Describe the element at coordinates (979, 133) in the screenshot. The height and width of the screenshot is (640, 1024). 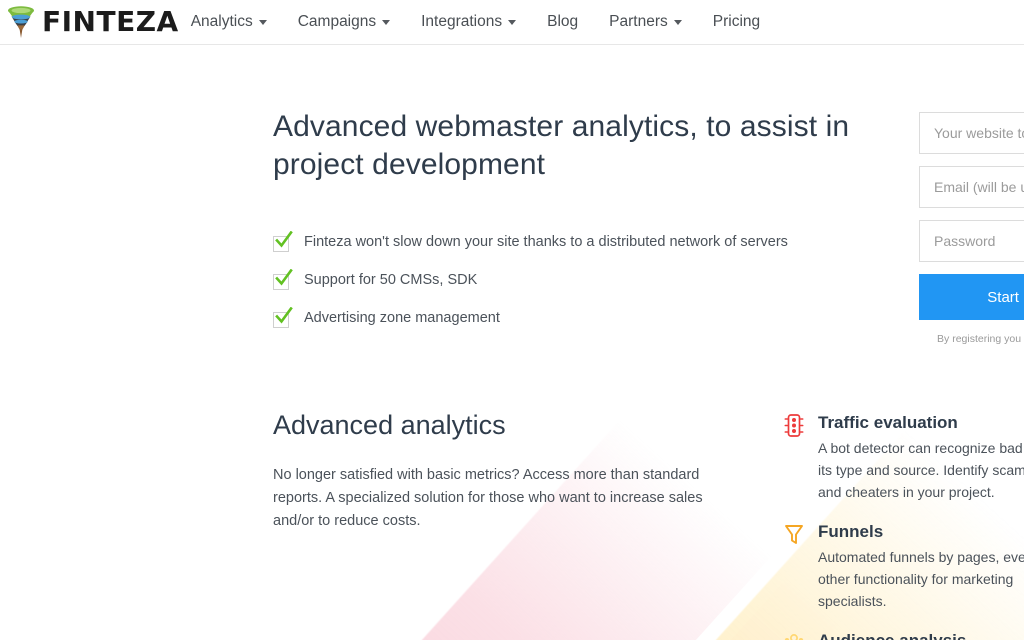
I see `website-field-placeholder: Your website to analyze` at that location.